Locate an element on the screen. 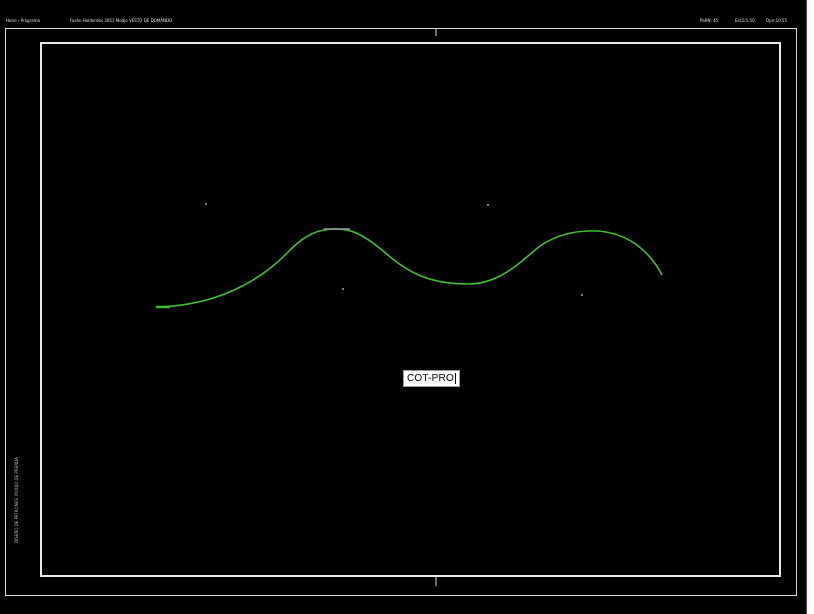  command-input-text: COT-PRO is located at coordinates (430, 378).